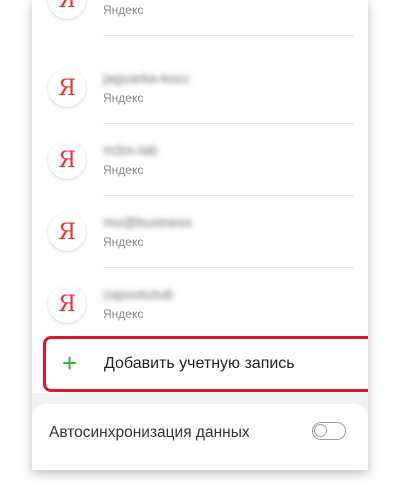 This screenshot has width=400, height=503. Describe the element at coordinates (329, 431) in the screenshot. I see `autosync-toggle` at that location.